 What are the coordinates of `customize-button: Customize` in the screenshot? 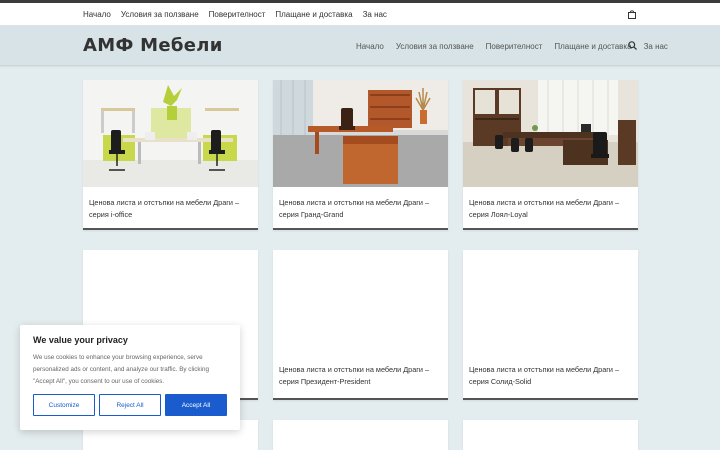 It's located at (64, 405).